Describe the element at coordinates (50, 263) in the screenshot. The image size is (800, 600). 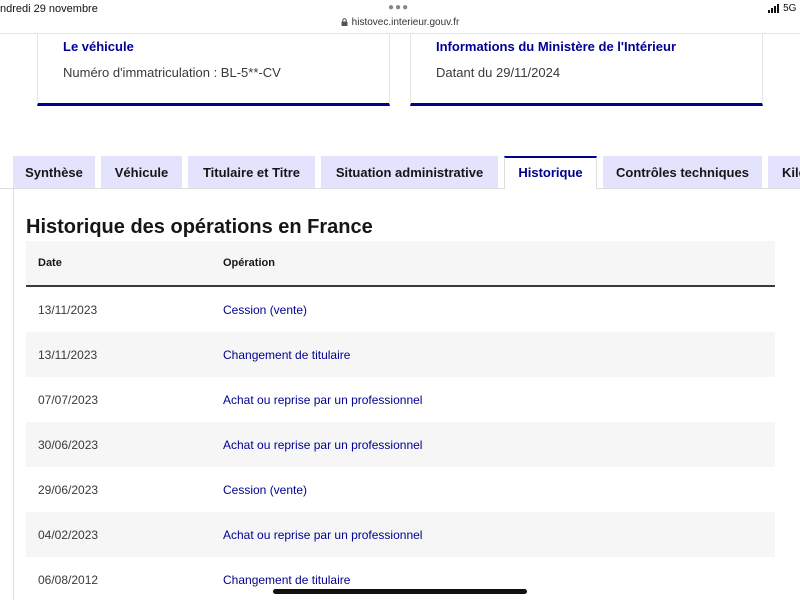
I see `column-header-date: Date` at that location.